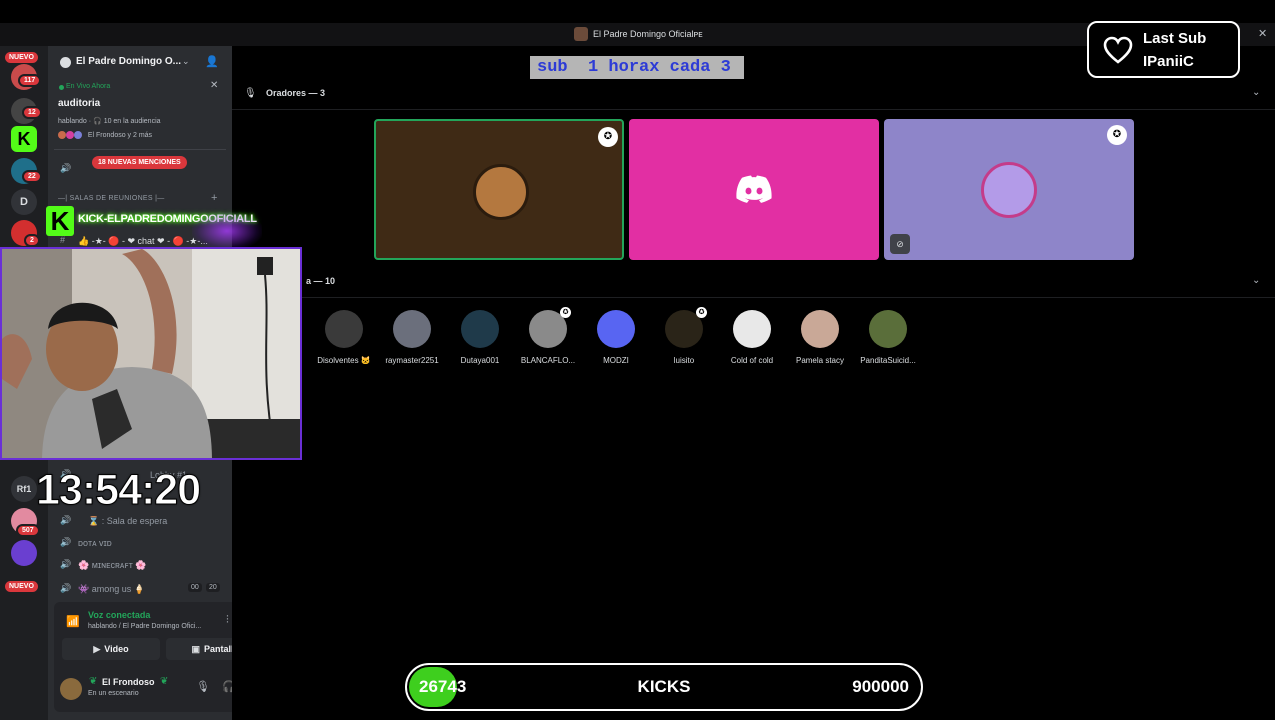 The width and height of the screenshot is (1275, 720). Describe the element at coordinates (88, 86) in the screenshot. I see `live-label: En Vivo Ahora` at that location.